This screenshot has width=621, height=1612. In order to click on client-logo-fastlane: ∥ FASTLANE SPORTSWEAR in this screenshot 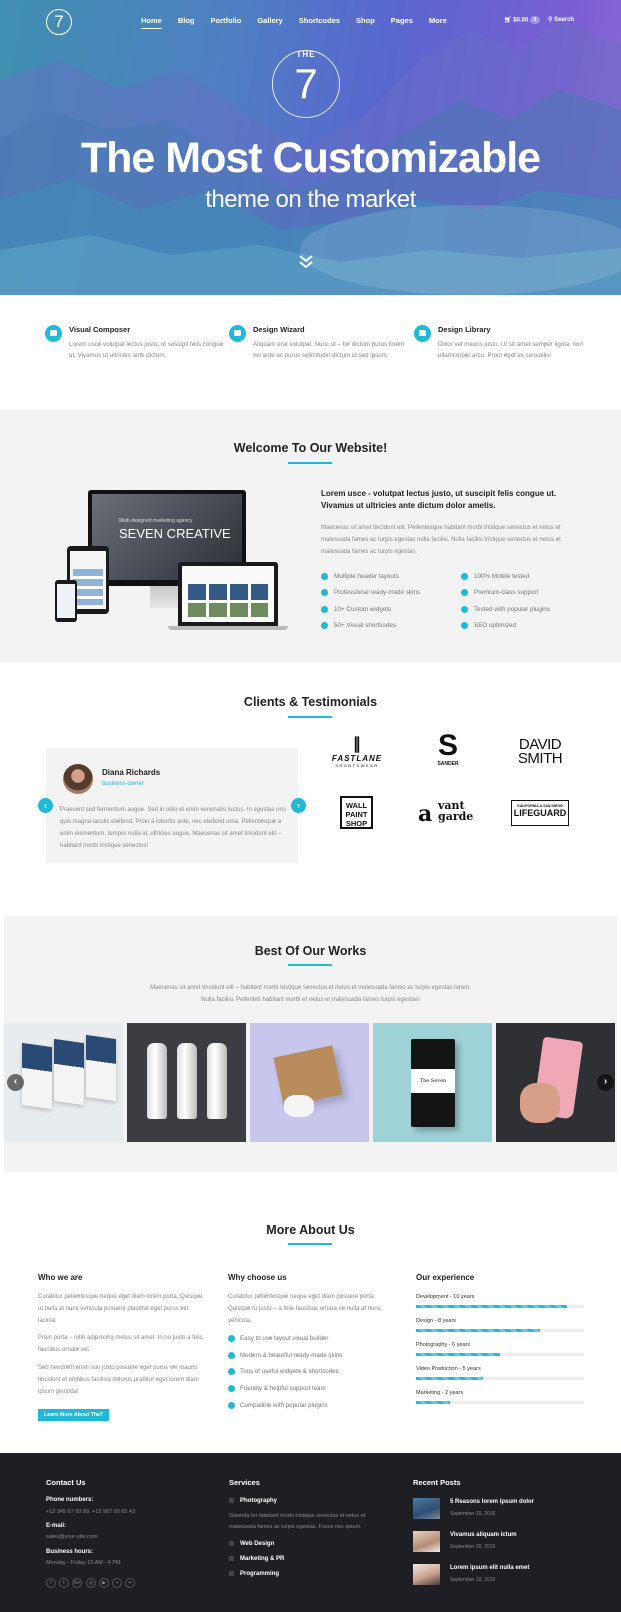, I will do `click(357, 751)`.